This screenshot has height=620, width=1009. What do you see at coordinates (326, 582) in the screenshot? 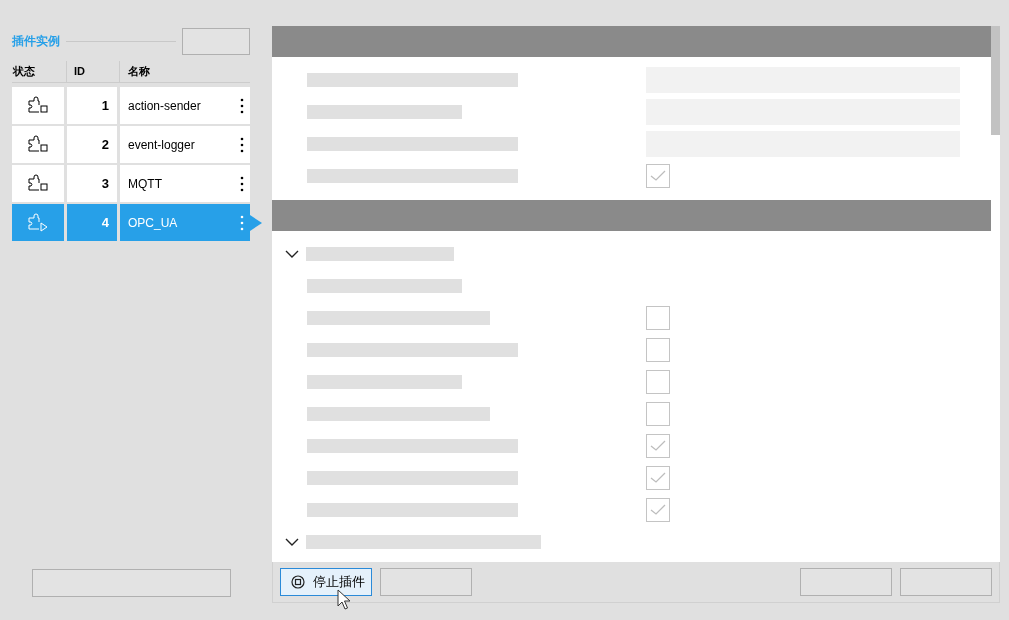
I see `stop-button: 停止插件` at bounding box center [326, 582].